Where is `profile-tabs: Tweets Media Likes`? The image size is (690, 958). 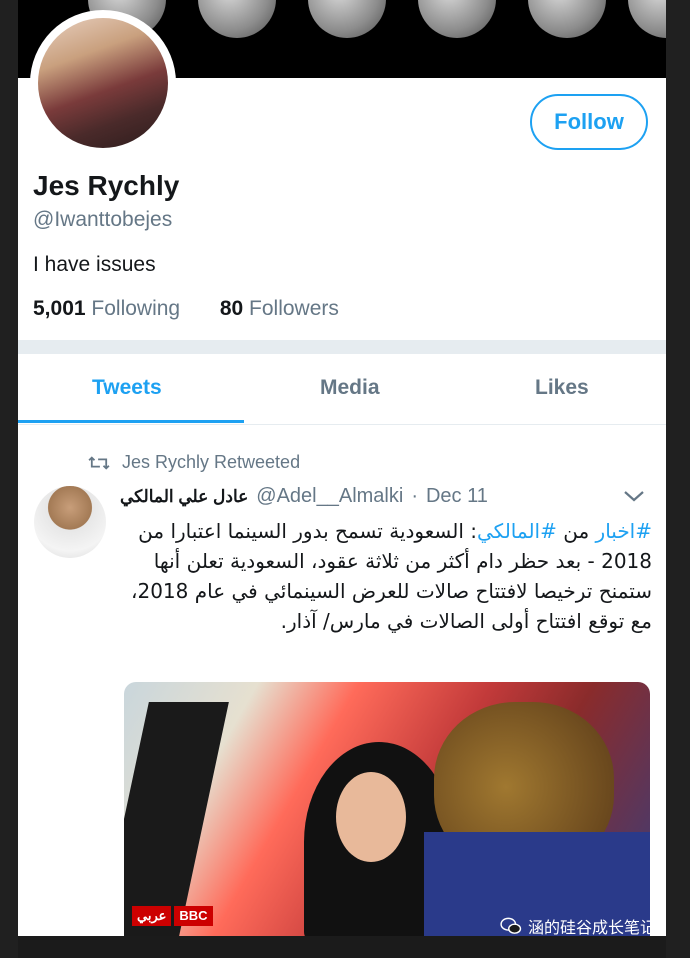
profile-tabs: Tweets Media Likes is located at coordinates (342, 389).